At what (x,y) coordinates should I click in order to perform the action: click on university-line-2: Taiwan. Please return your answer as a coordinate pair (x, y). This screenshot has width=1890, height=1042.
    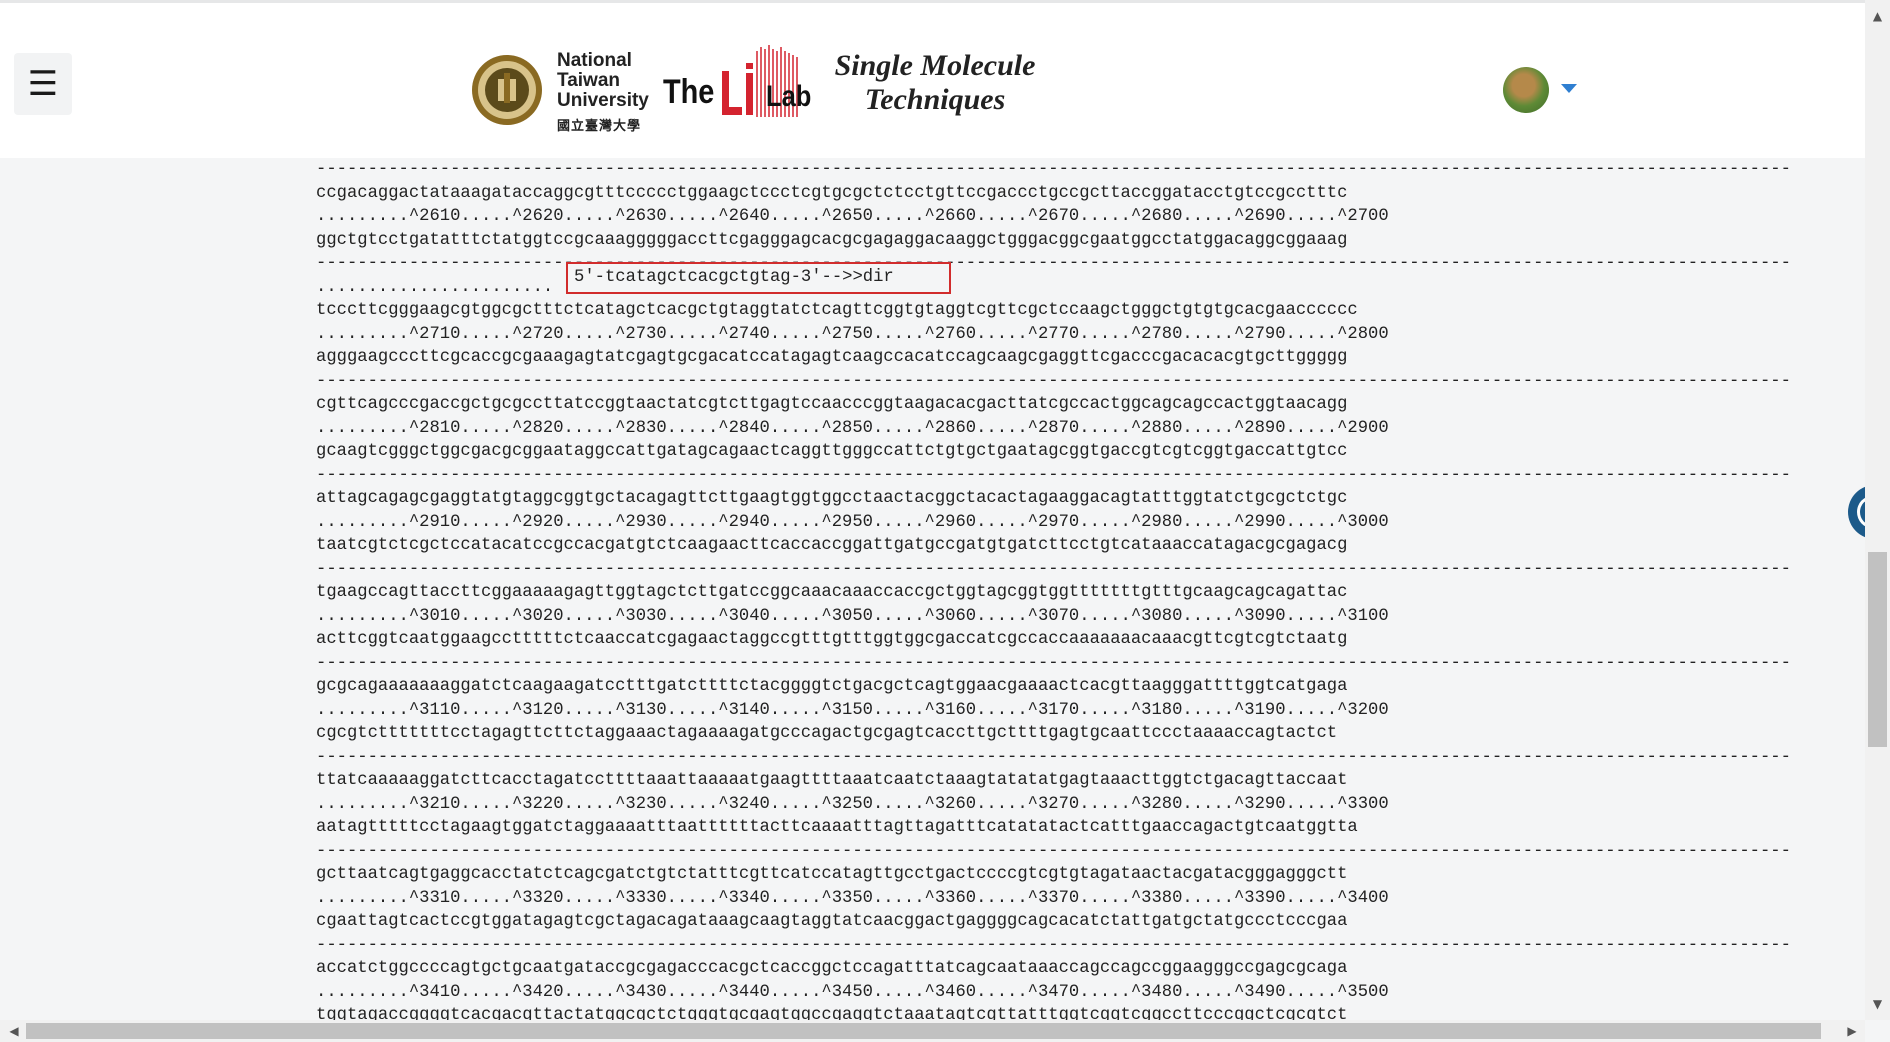
    Looking at the image, I should click on (588, 80).